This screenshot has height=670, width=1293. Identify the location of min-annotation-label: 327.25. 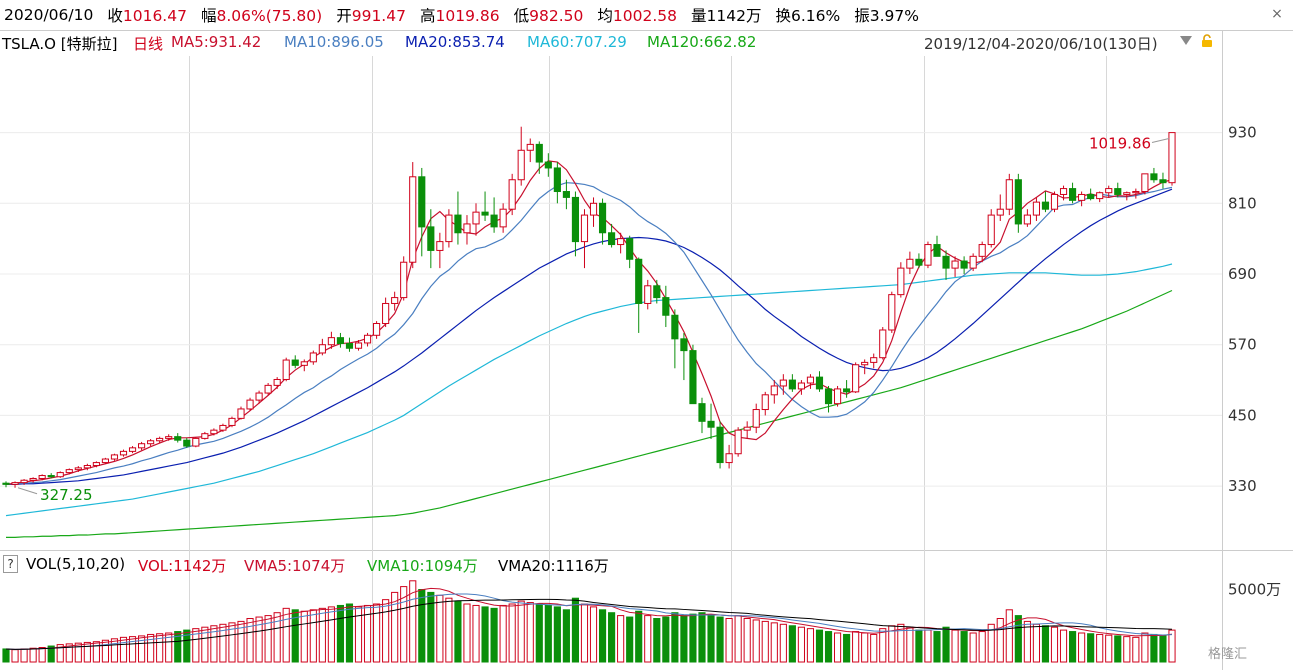
(66, 495).